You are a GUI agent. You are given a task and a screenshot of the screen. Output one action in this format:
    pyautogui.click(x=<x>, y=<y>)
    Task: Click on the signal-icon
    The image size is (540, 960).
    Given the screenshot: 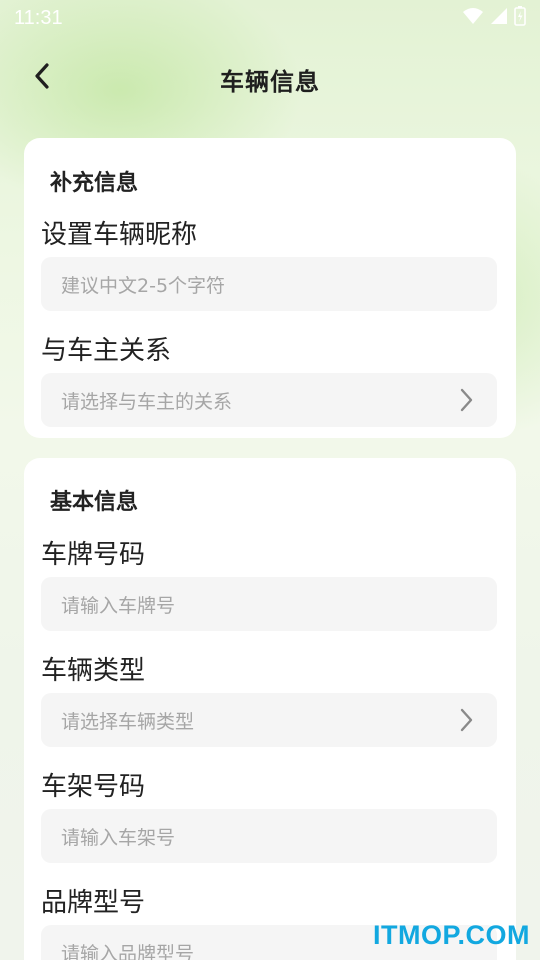 What is the action you would take?
    pyautogui.click(x=499, y=18)
    